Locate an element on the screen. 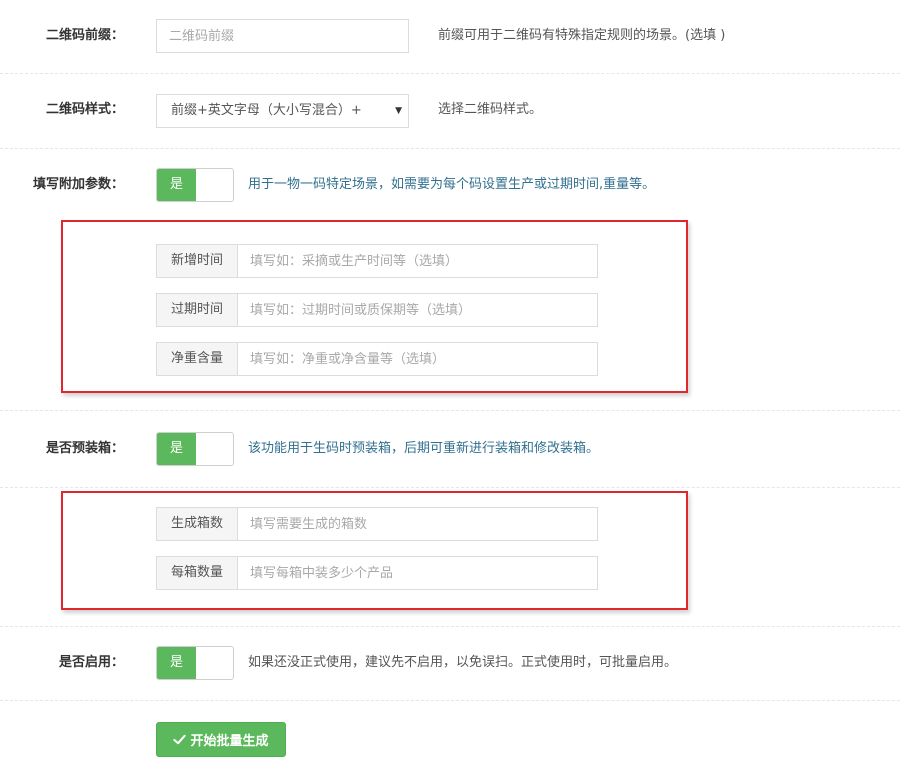  prepack-label: 是否预装箱： is located at coordinates (84, 448).